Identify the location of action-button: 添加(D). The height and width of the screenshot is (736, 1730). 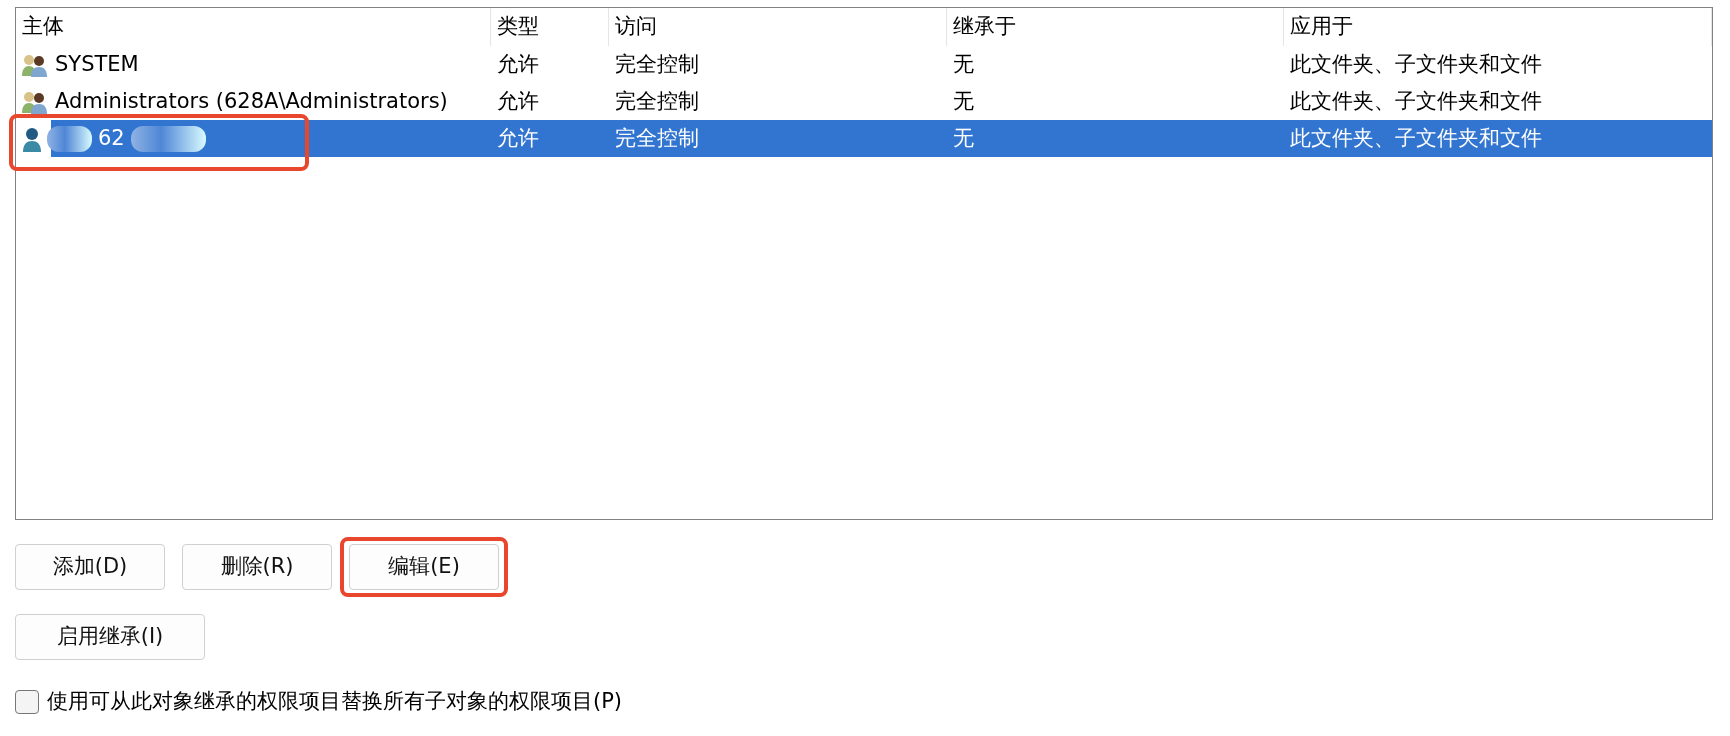
(90, 567).